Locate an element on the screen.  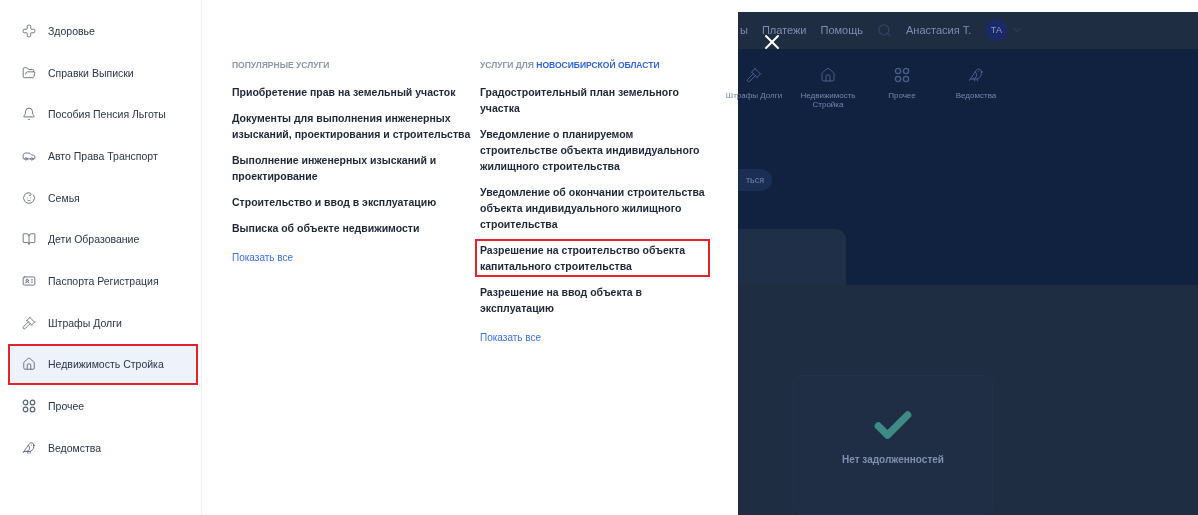
nav-link: ы is located at coordinates (744, 30).